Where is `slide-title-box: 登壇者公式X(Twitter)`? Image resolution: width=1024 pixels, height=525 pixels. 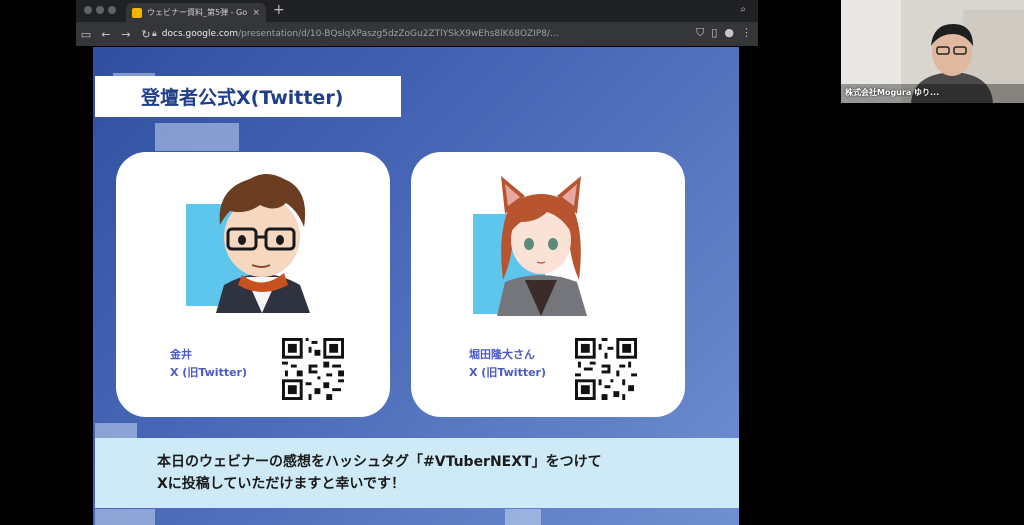
slide-title-box: 登壇者公式X(Twitter) is located at coordinates (248, 96).